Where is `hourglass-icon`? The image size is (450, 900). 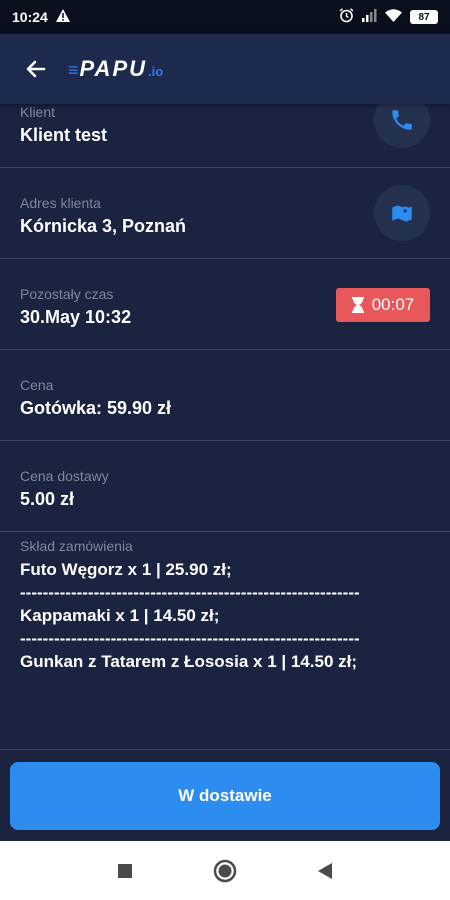
hourglass-icon is located at coordinates (357, 305).